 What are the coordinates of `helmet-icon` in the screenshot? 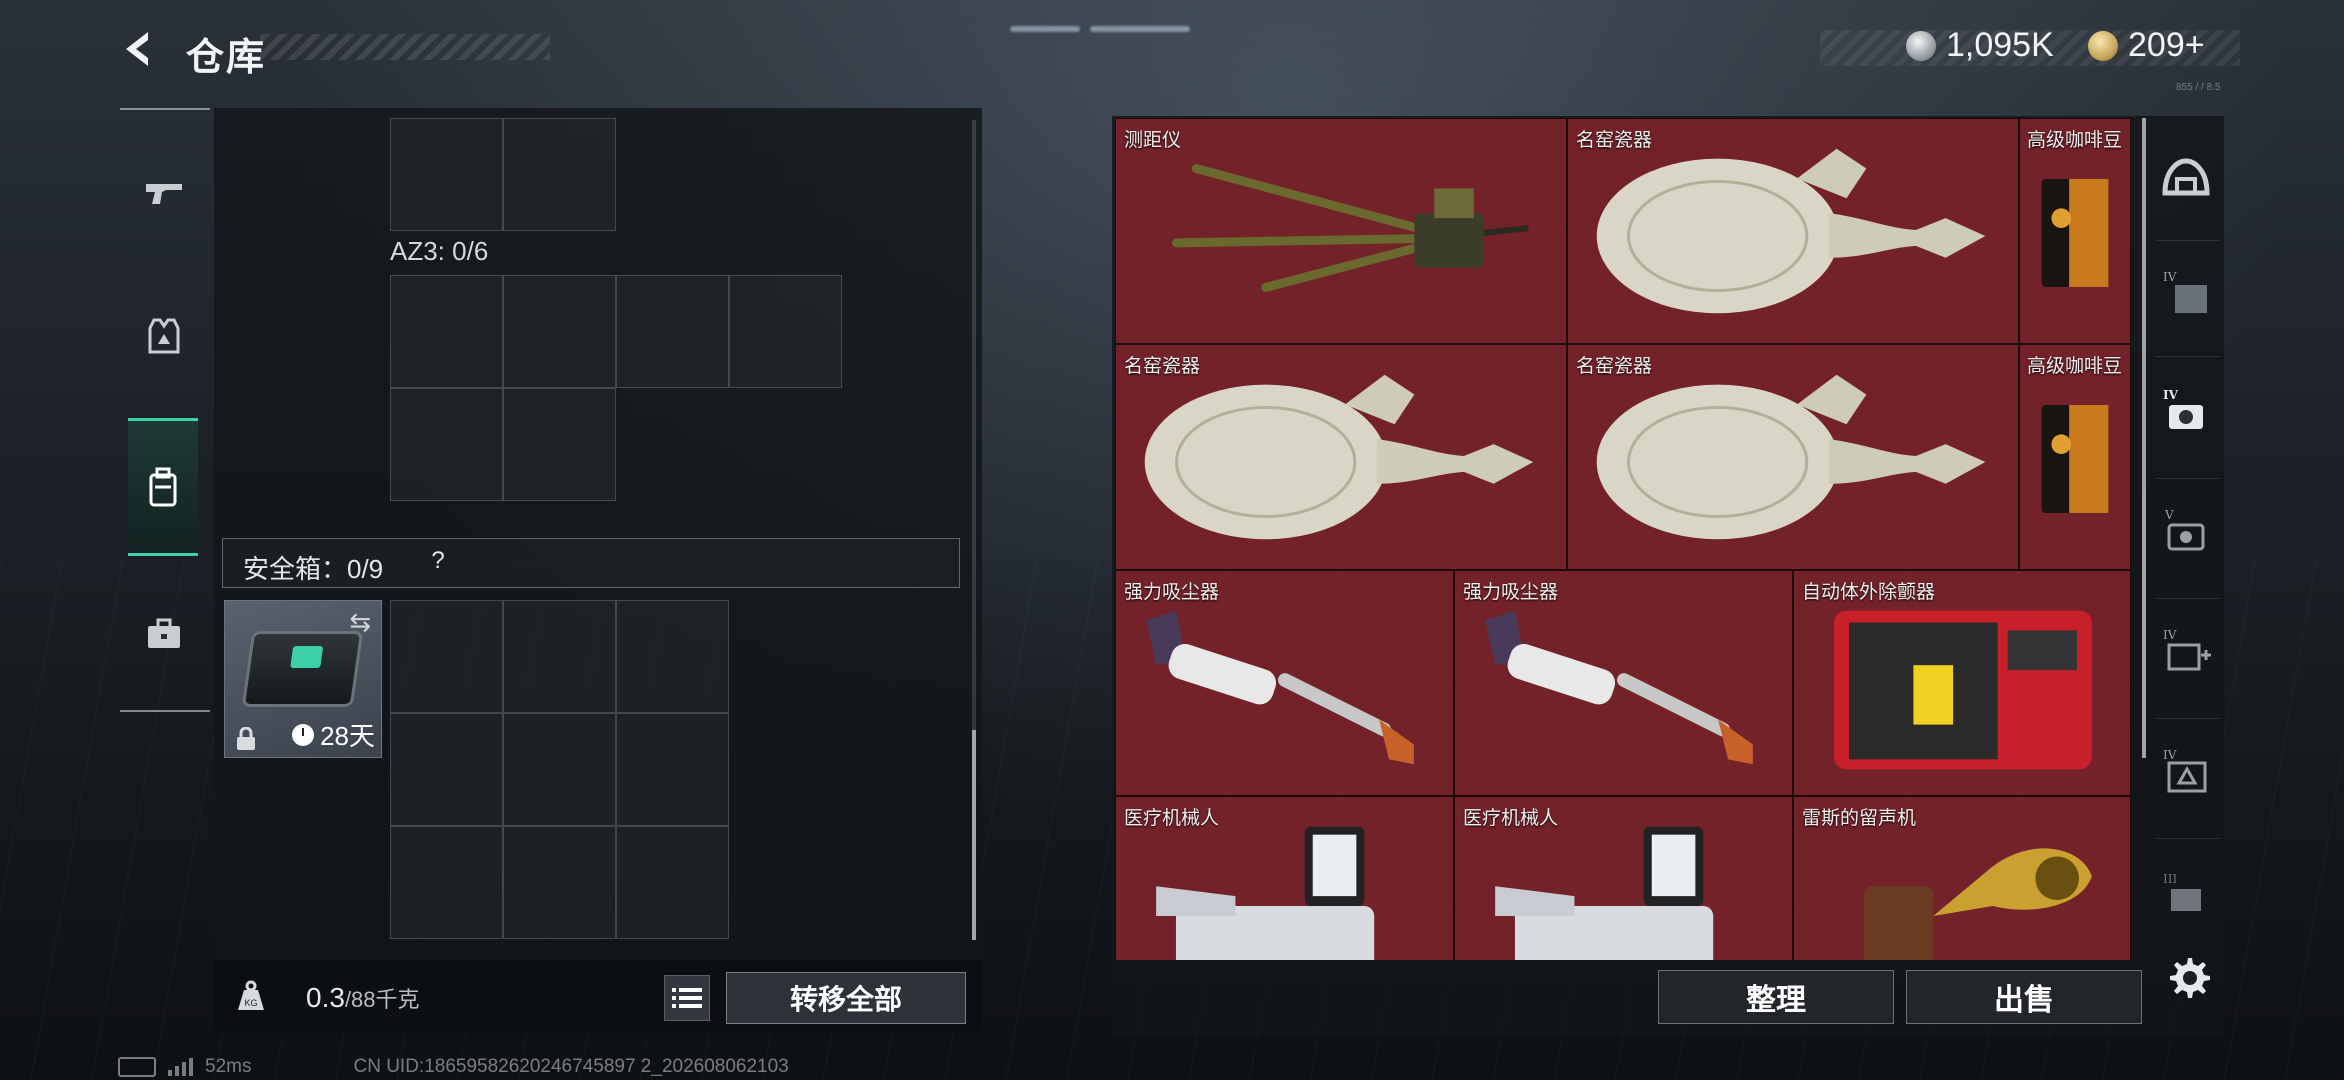 It's located at (2186, 177).